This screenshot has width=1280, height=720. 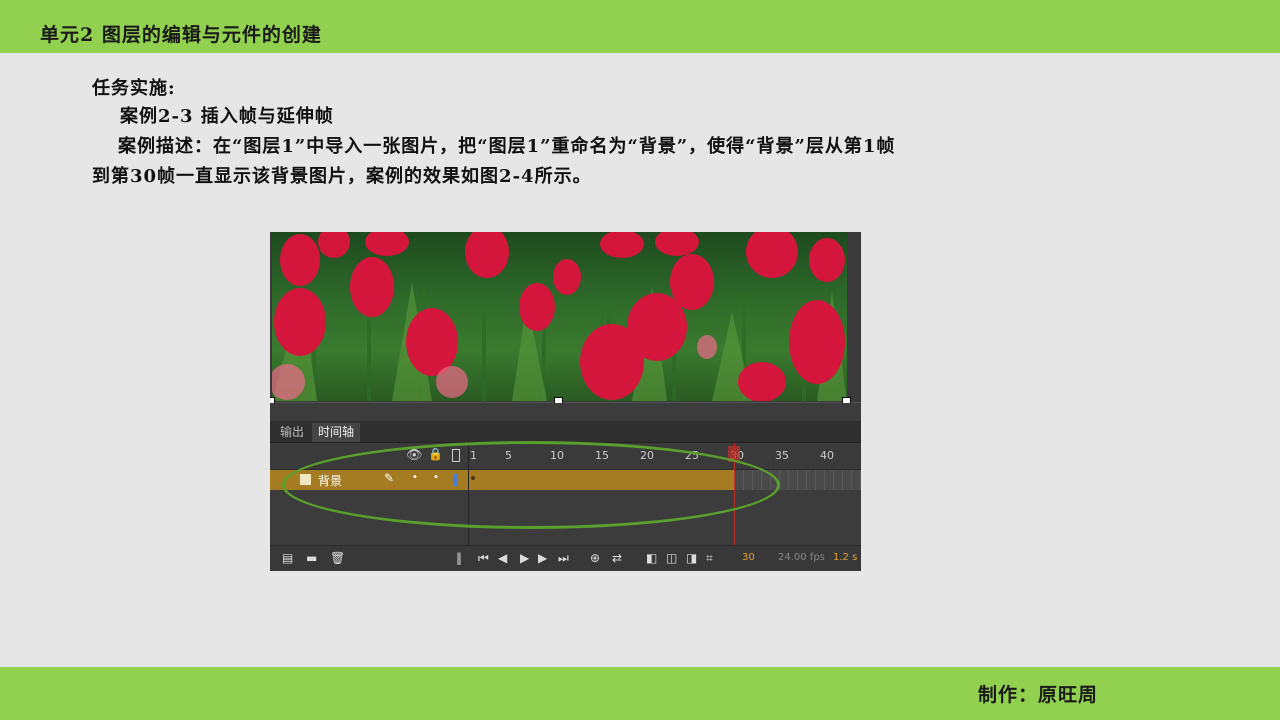 What do you see at coordinates (709, 558) in the screenshot?
I see `modify-markers-icon: ⌗` at bounding box center [709, 558].